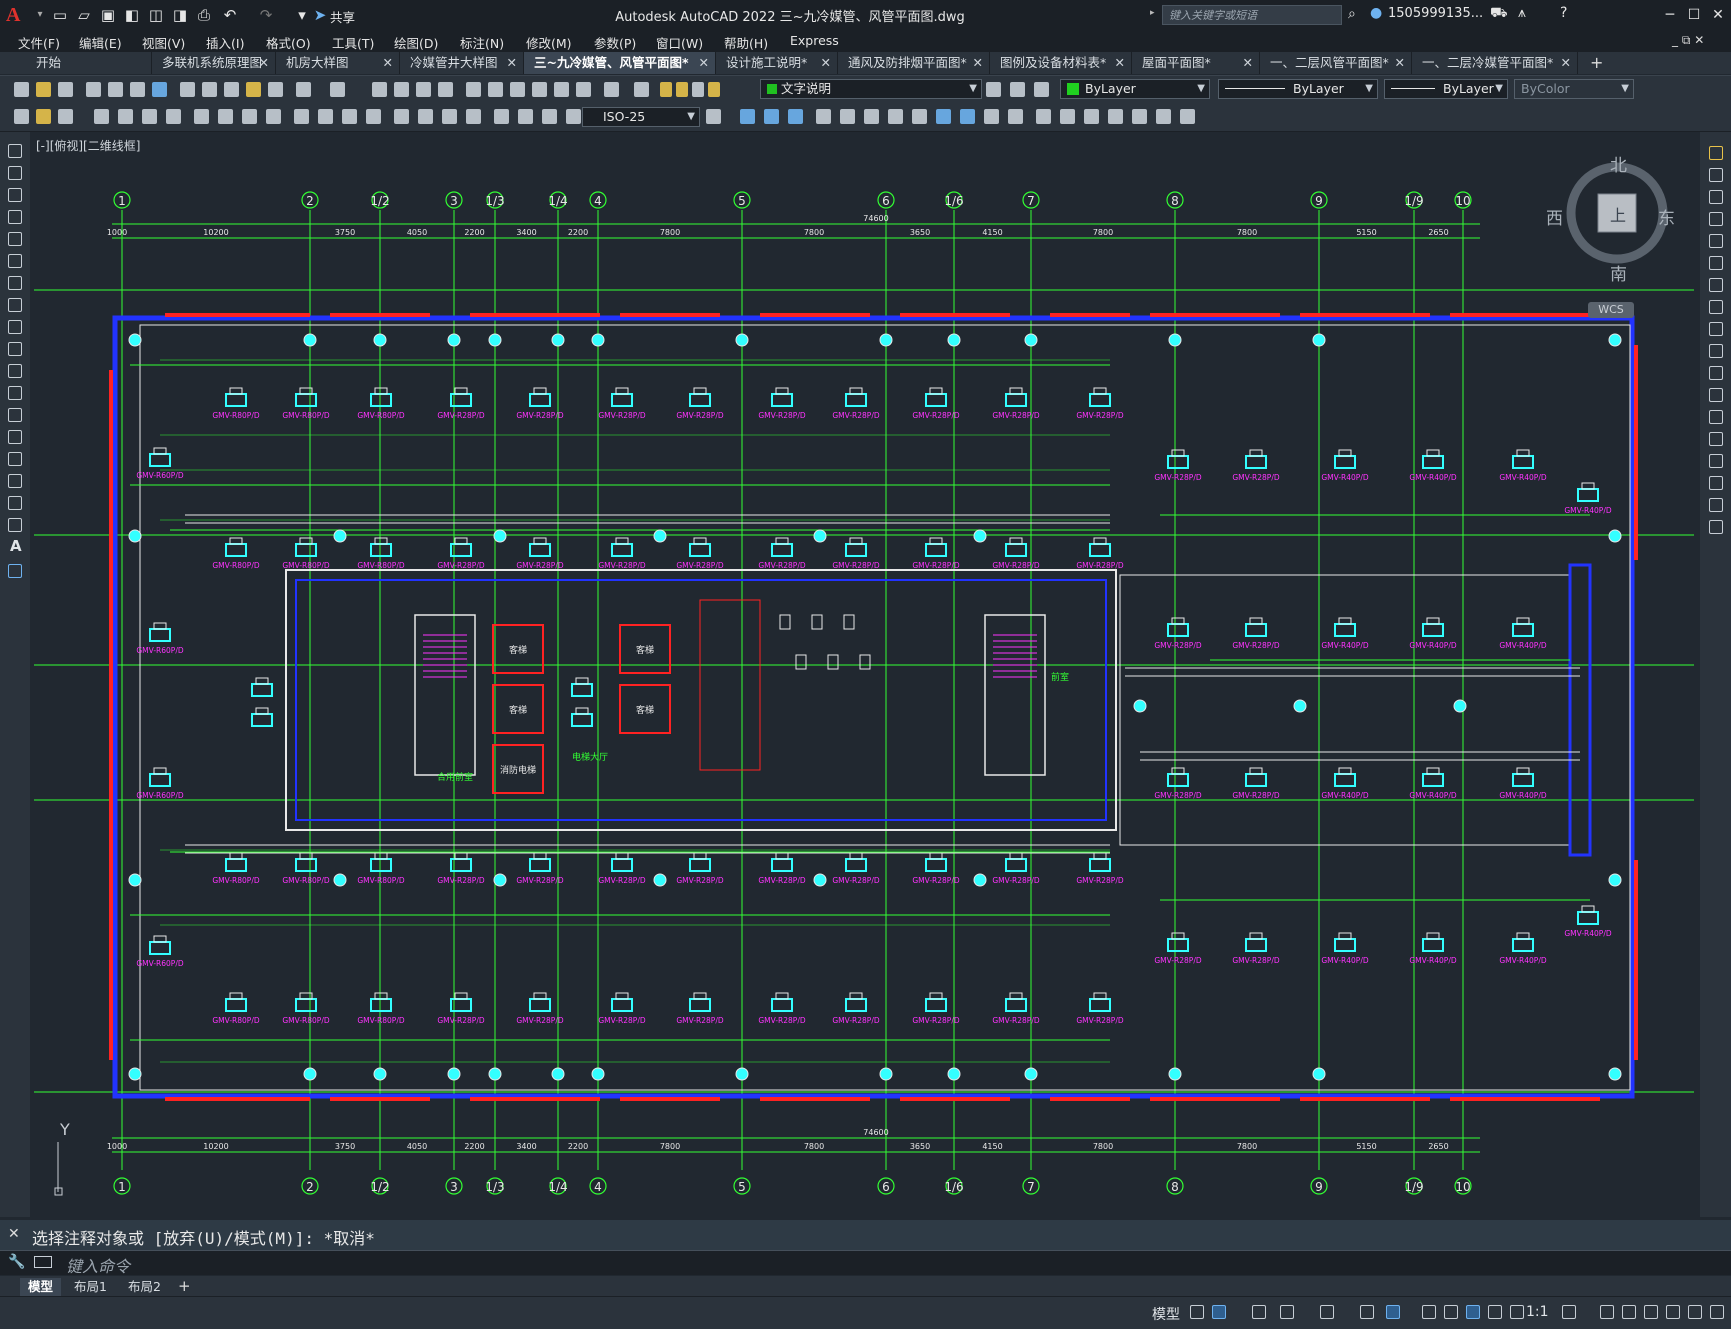  Describe the element at coordinates (1327, 1312) in the screenshot. I see `isodraft-icon` at that location.